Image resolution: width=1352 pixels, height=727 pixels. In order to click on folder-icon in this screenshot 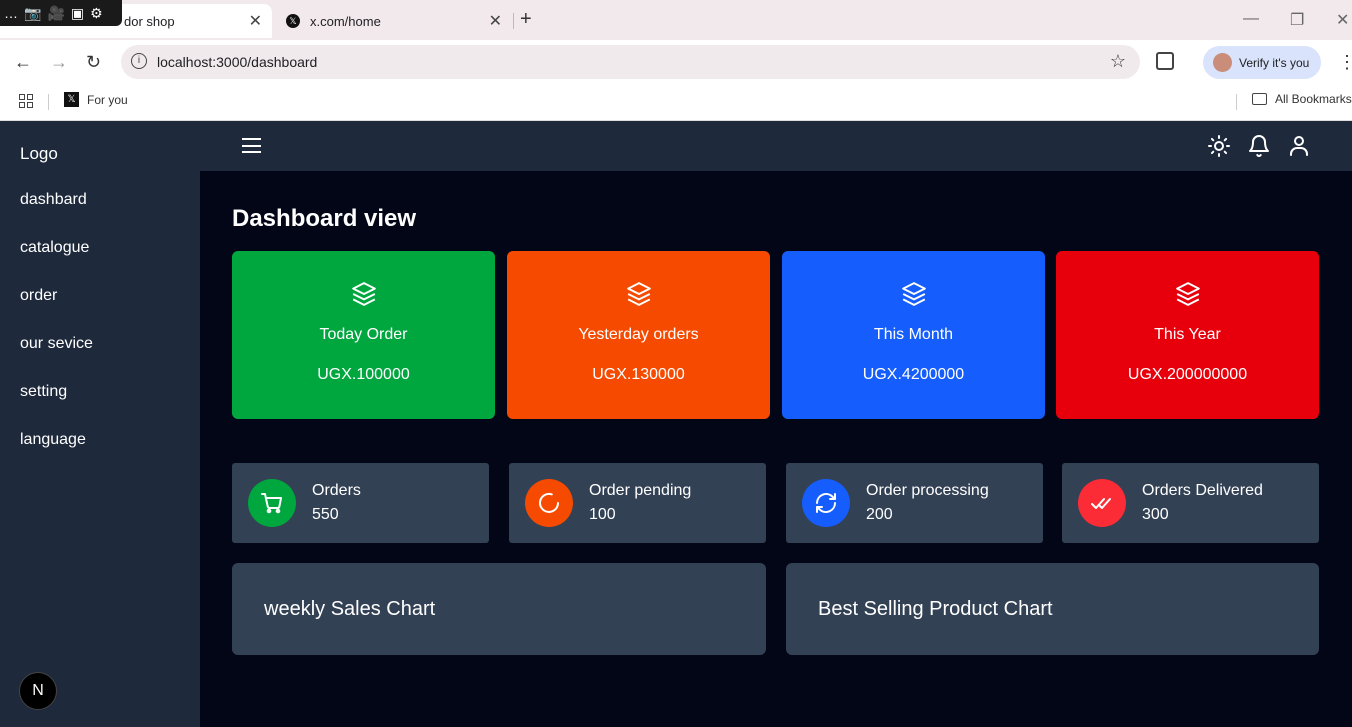, I will do `click(1259, 99)`.